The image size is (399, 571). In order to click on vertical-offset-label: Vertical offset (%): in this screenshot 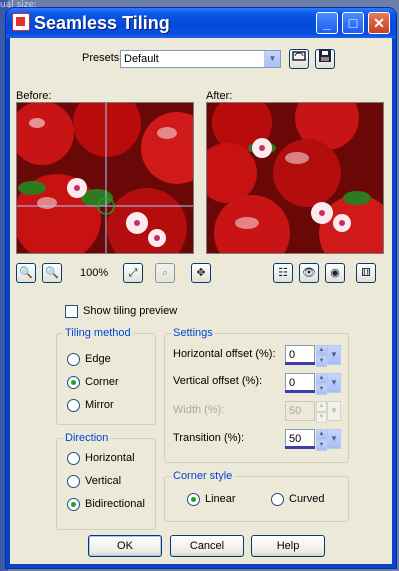, I will do `click(218, 381)`.